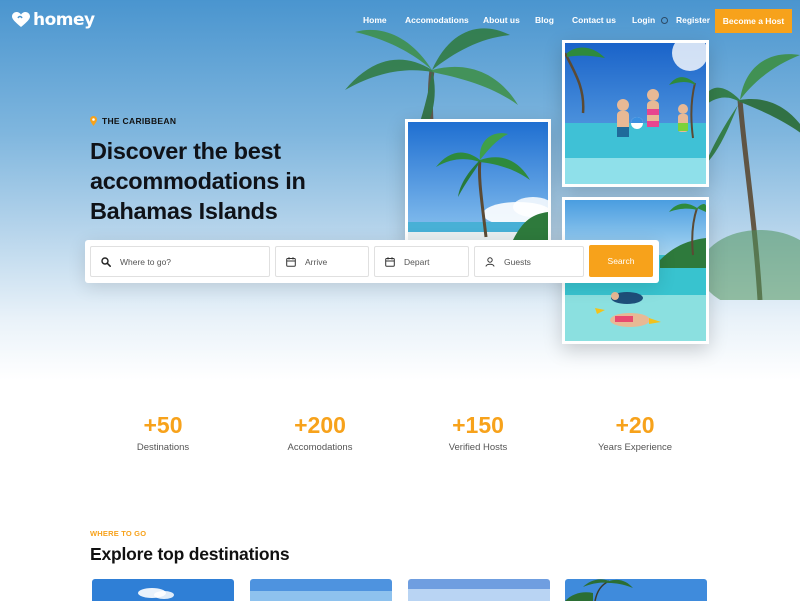 The image size is (800, 601). I want to click on nav-register: Register, so click(693, 20).